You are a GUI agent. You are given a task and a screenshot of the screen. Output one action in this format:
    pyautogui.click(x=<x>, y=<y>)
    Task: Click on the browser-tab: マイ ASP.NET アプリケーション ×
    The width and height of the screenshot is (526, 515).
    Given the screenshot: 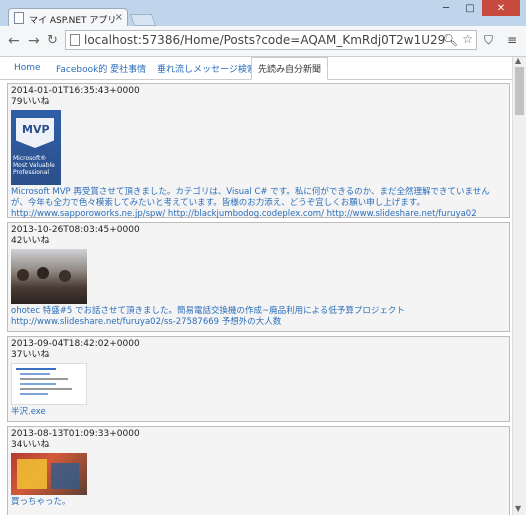 What is the action you would take?
    pyautogui.click(x=68, y=17)
    